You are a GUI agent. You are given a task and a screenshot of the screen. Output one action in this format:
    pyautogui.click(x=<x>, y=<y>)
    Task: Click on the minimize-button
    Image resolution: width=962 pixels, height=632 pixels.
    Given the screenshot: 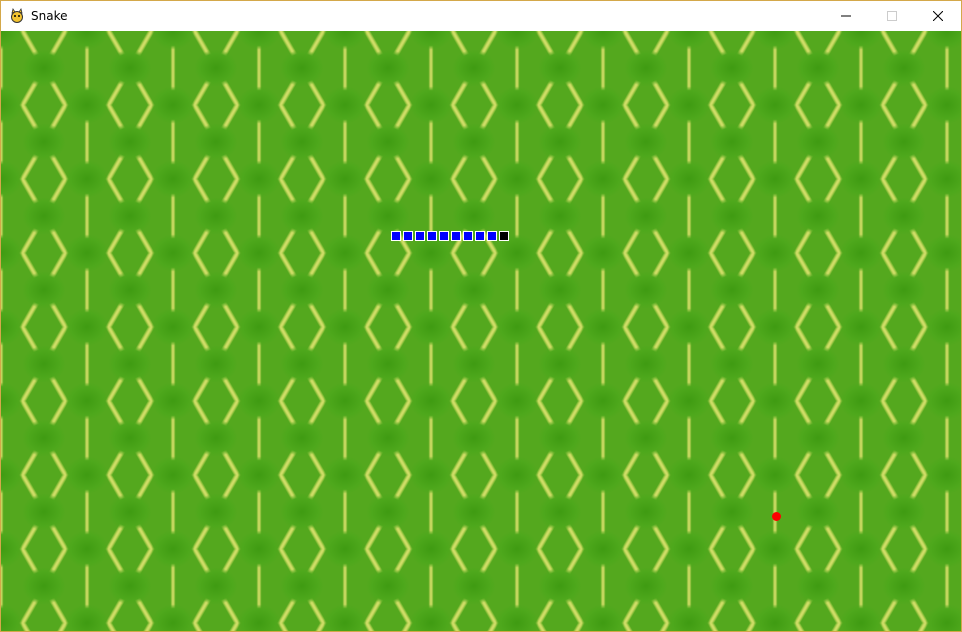 What is the action you would take?
    pyautogui.click(x=846, y=16)
    